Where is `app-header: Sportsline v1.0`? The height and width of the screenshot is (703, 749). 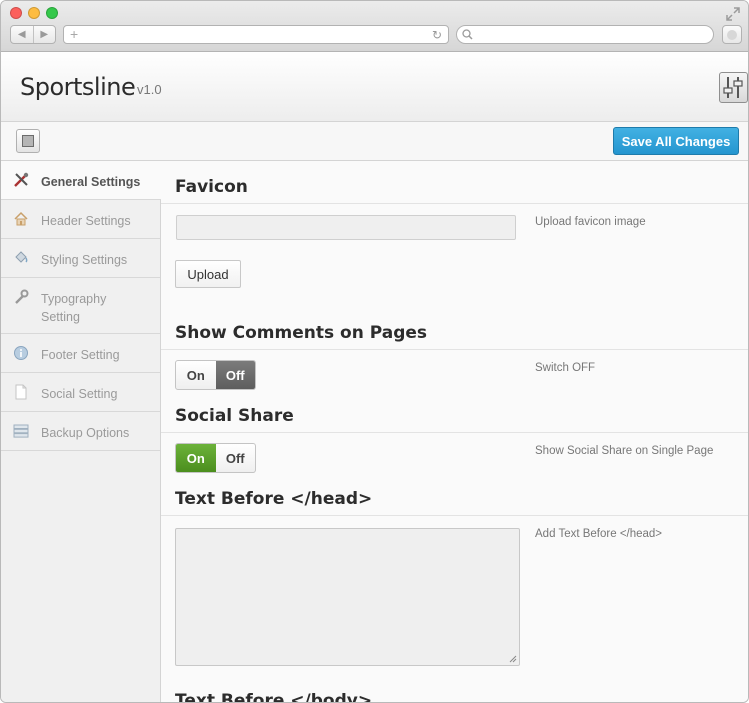 app-header: Sportsline v1.0 is located at coordinates (374, 87).